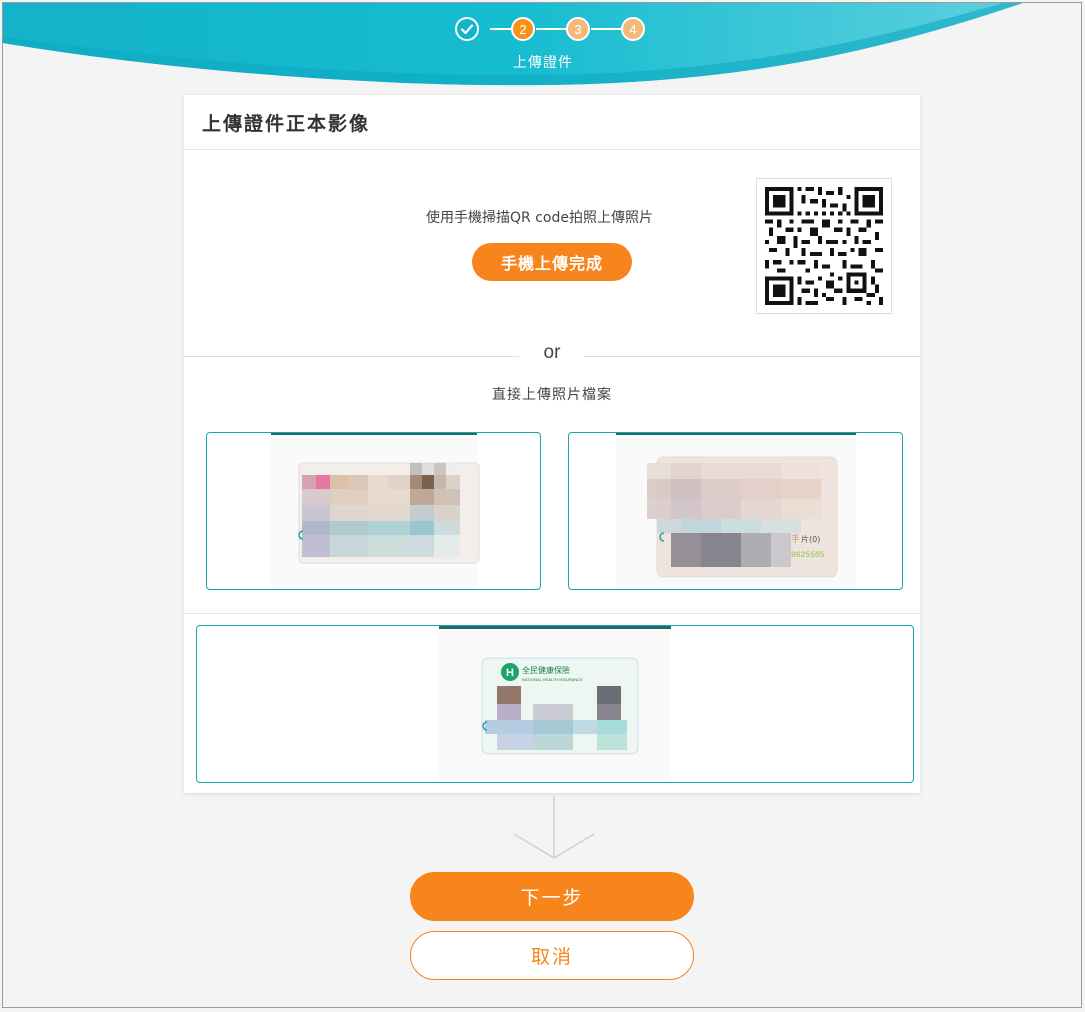 This screenshot has height=1012, width=1085. What do you see at coordinates (542, 47) in the screenshot?
I see `step-progress: 2 3 4 上傳證件` at bounding box center [542, 47].